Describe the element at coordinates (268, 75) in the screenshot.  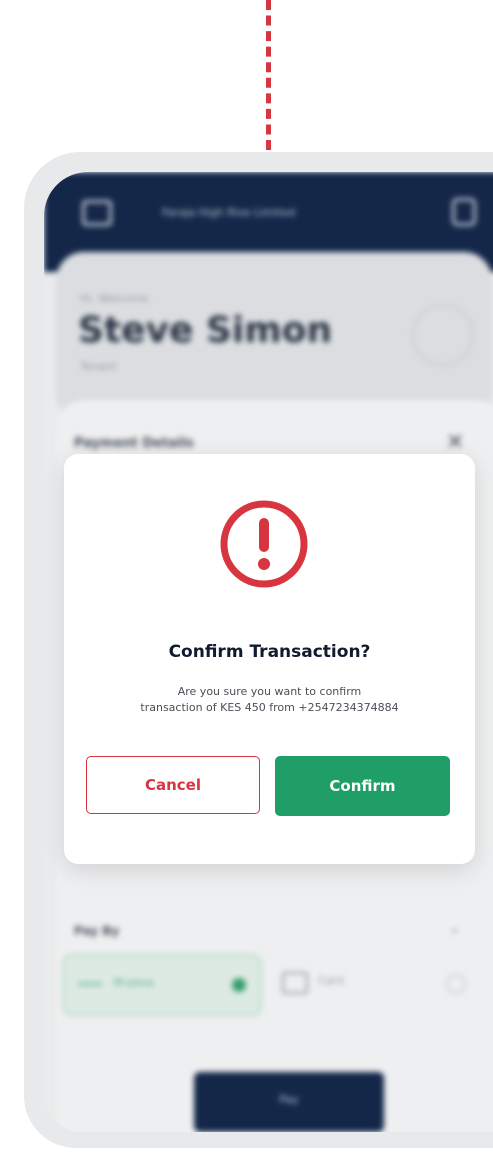
I see `dashed-connector-line` at that location.